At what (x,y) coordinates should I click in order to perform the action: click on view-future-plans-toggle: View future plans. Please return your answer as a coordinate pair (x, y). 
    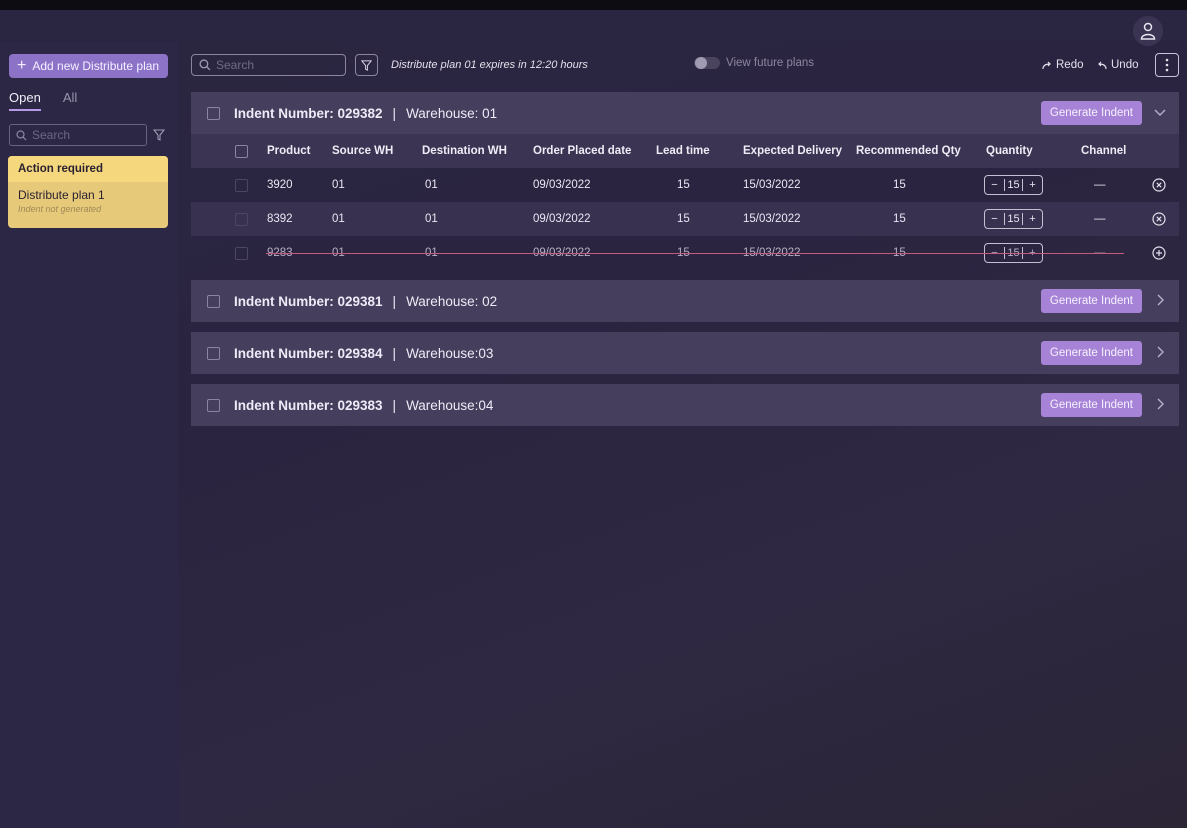
    Looking at the image, I should click on (754, 63).